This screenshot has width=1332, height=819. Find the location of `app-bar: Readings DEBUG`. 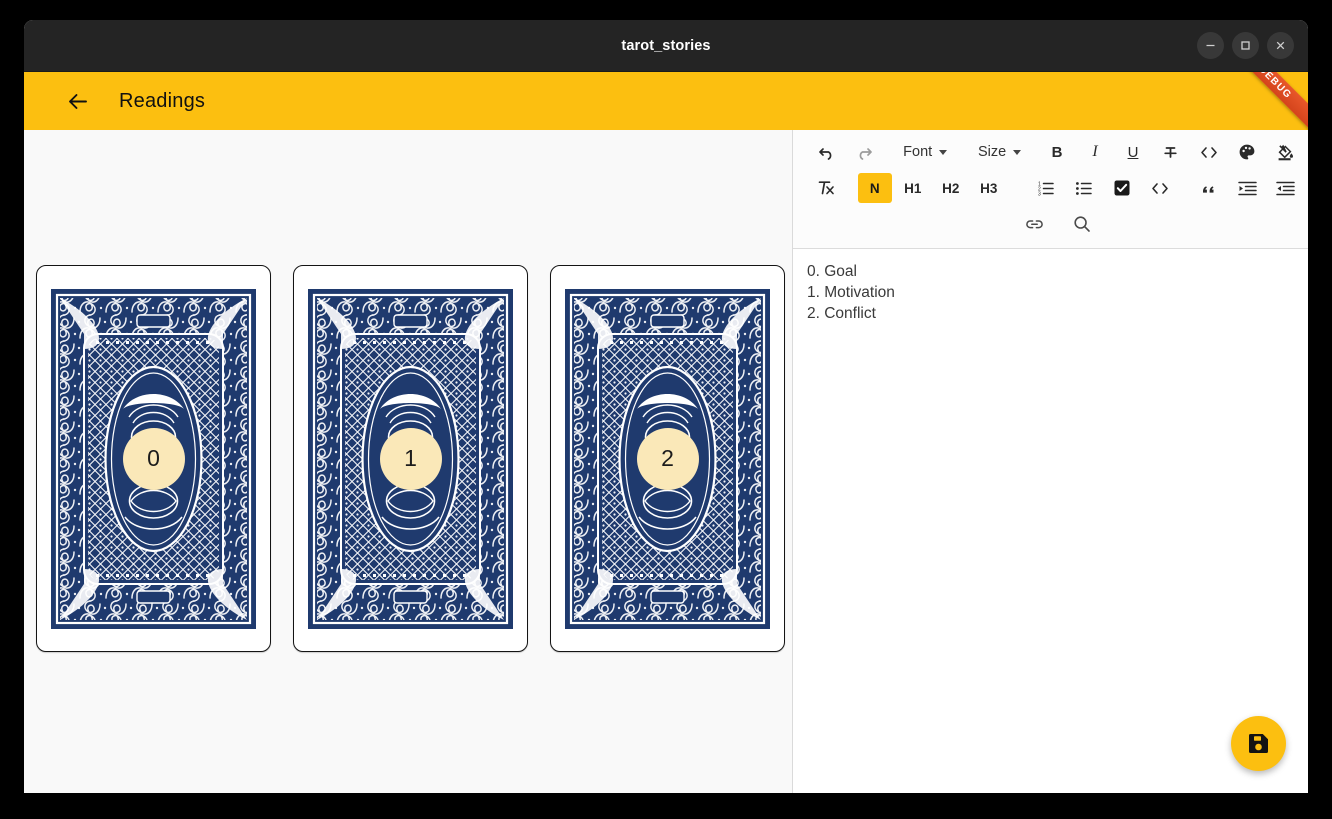

app-bar: Readings DEBUG is located at coordinates (666, 101).